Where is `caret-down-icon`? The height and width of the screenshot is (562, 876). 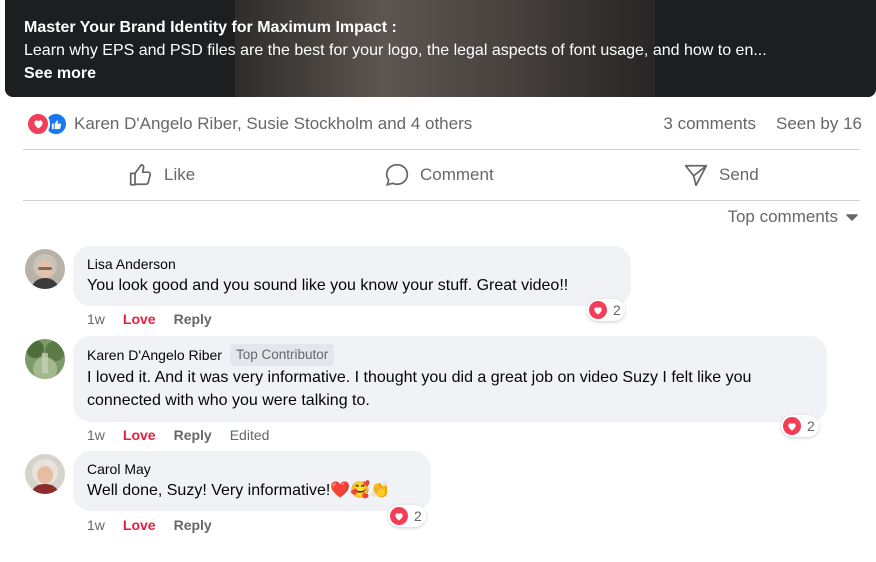 caret-down-icon is located at coordinates (852, 217).